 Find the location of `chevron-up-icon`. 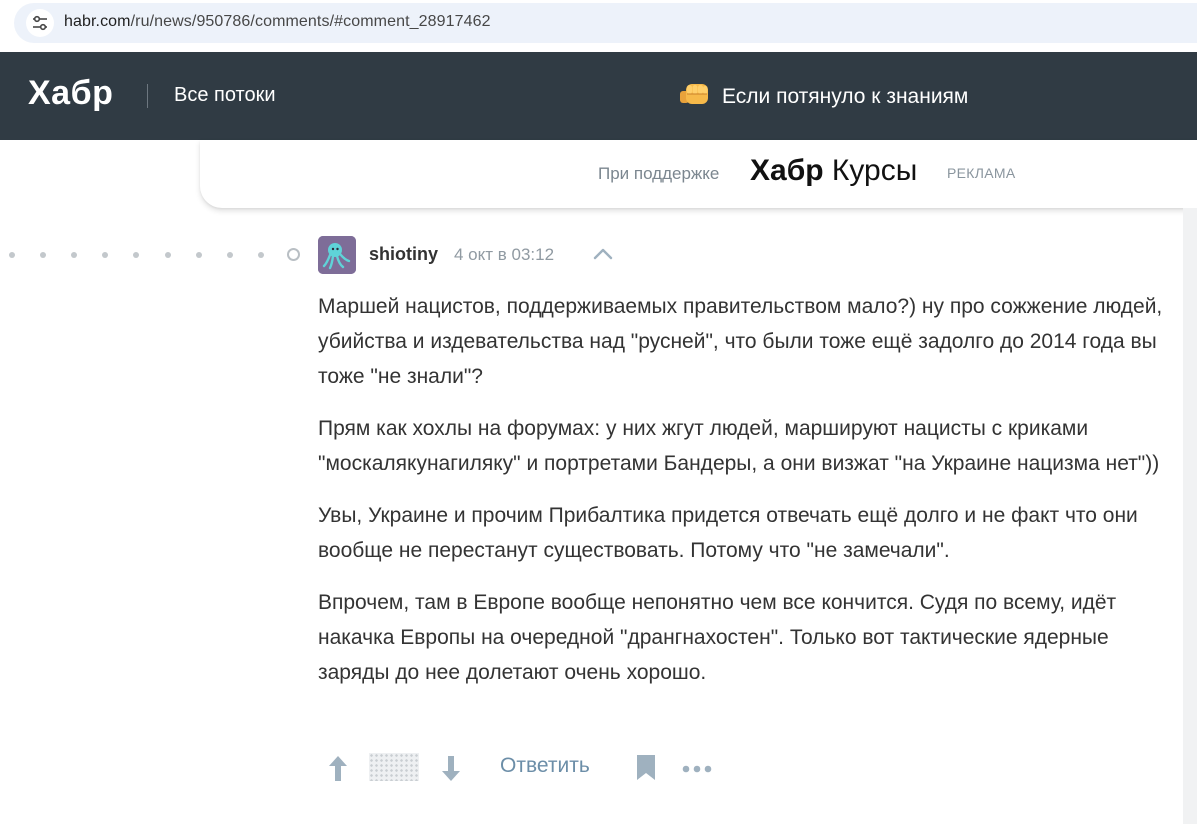

chevron-up-icon is located at coordinates (603, 254).